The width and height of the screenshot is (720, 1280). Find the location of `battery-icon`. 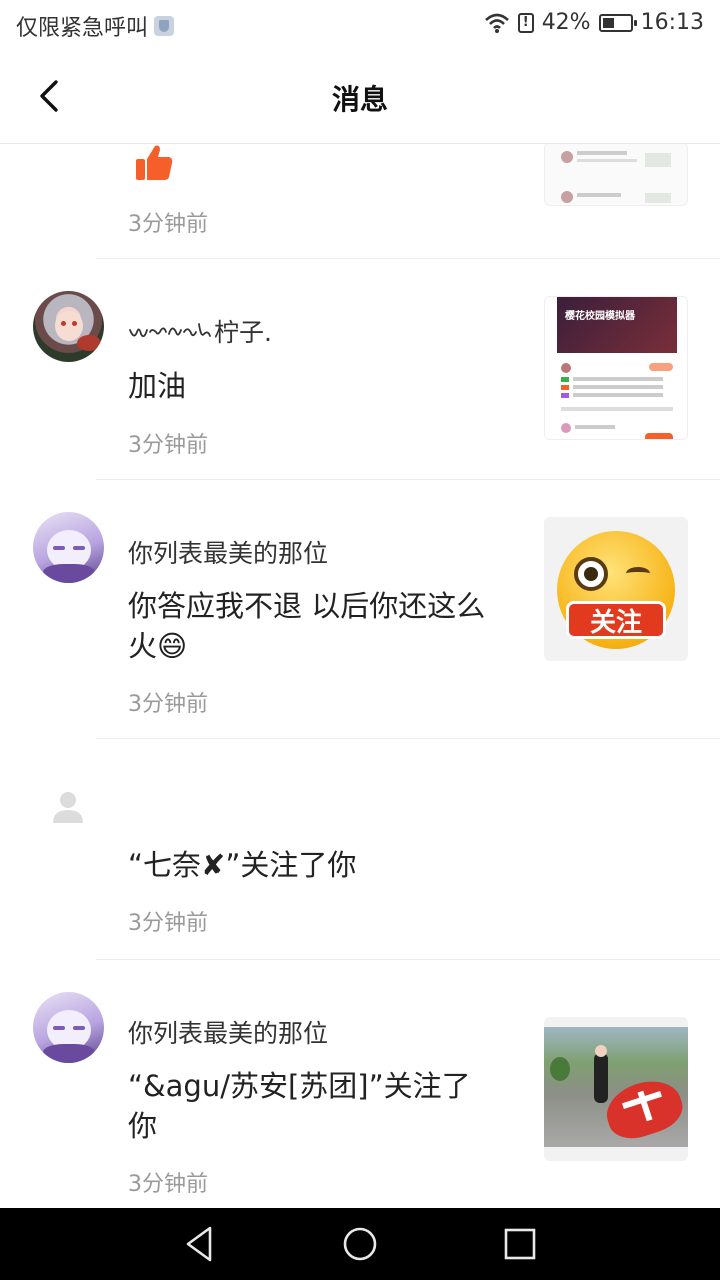

battery-icon is located at coordinates (617, 22).